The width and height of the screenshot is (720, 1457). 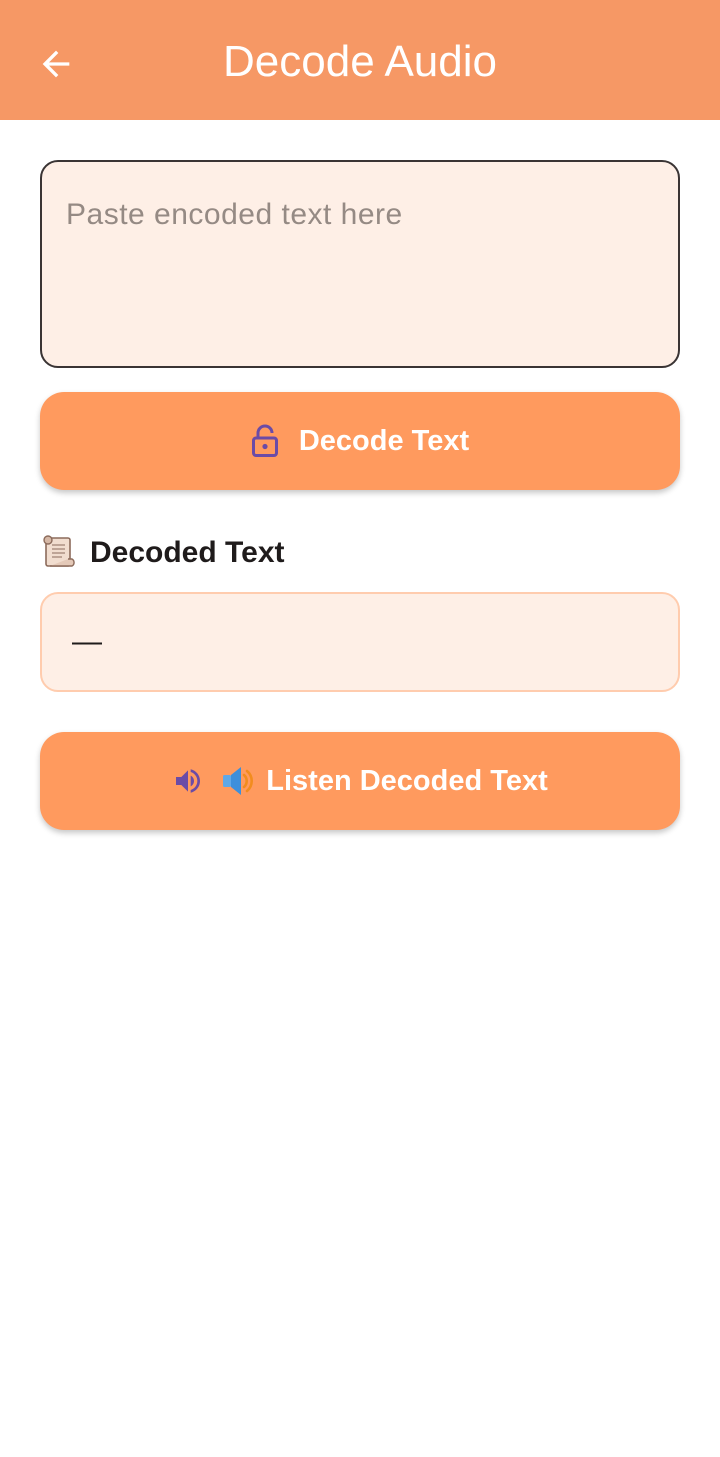 I want to click on listen-decoded-text-label: Listen Decoded Text, so click(x=407, y=780).